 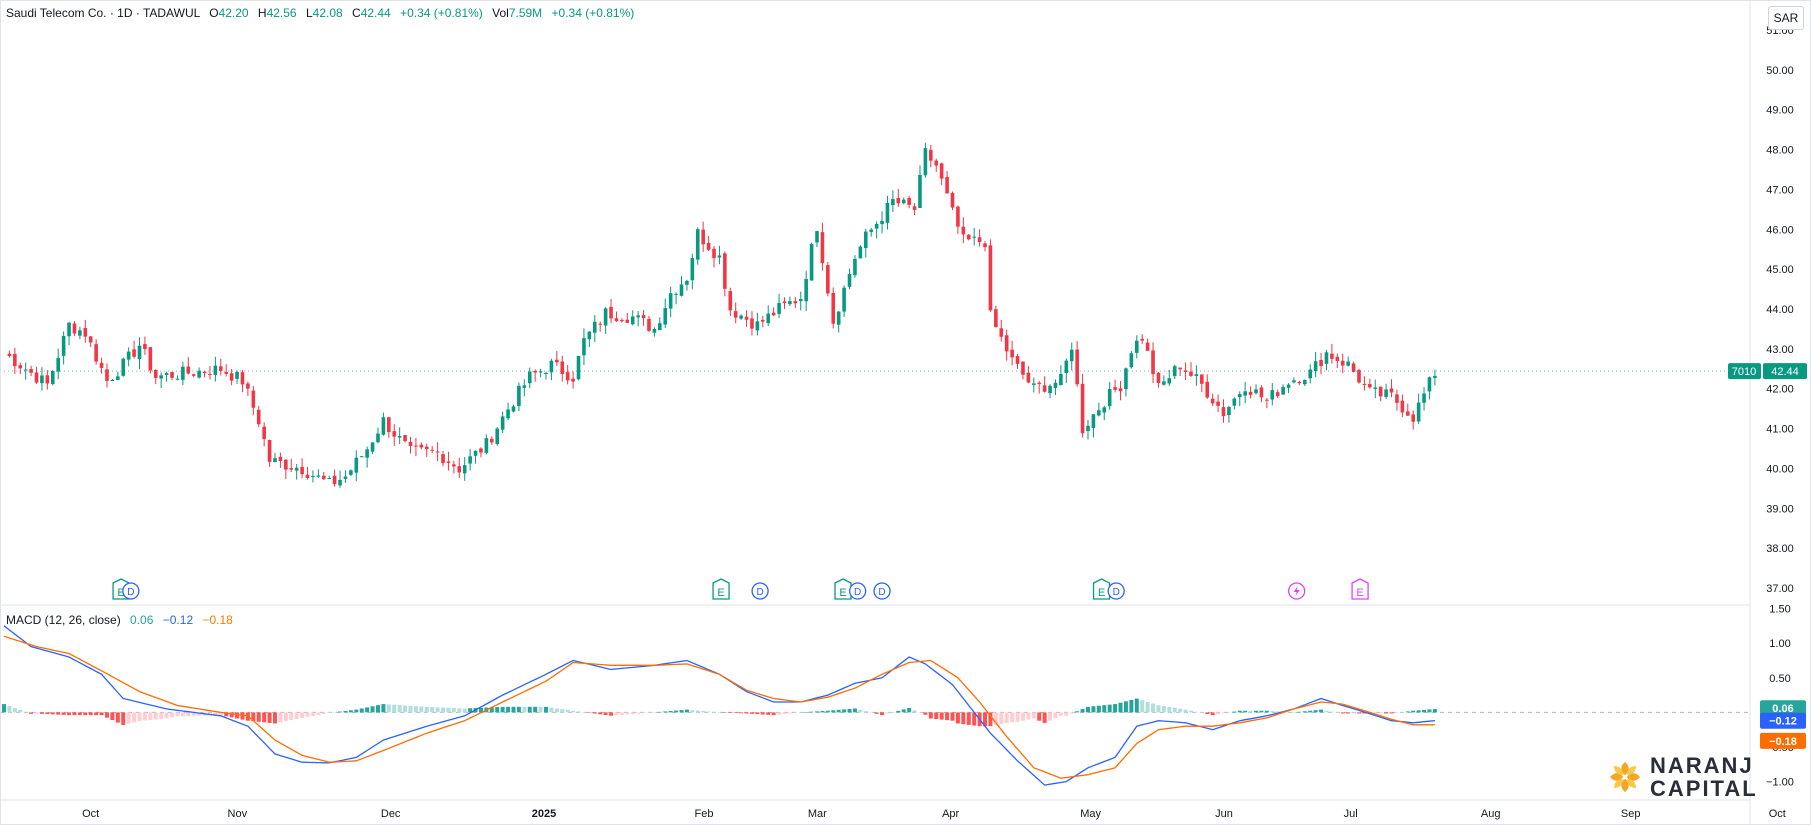 What do you see at coordinates (309, 13) in the screenshot?
I see `low-label: L` at bounding box center [309, 13].